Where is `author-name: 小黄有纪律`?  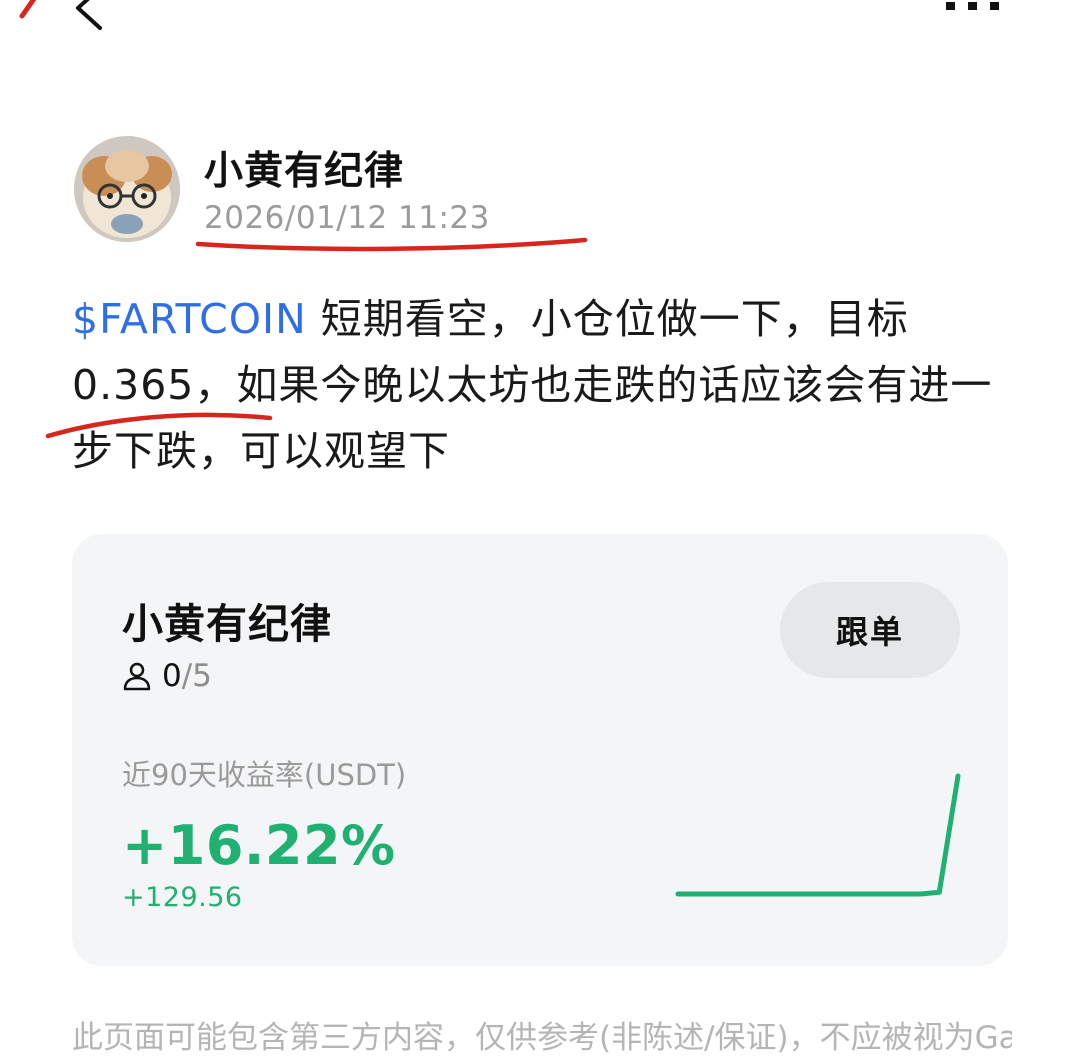 author-name: 小黄有纪律 is located at coordinates (304, 168).